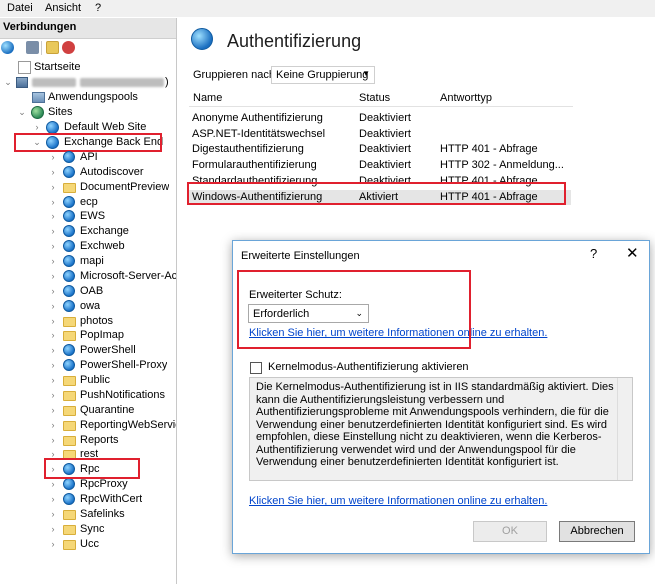 This screenshot has height=584, width=655. I want to click on tree-item-owa: › owa, so click(88, 306).